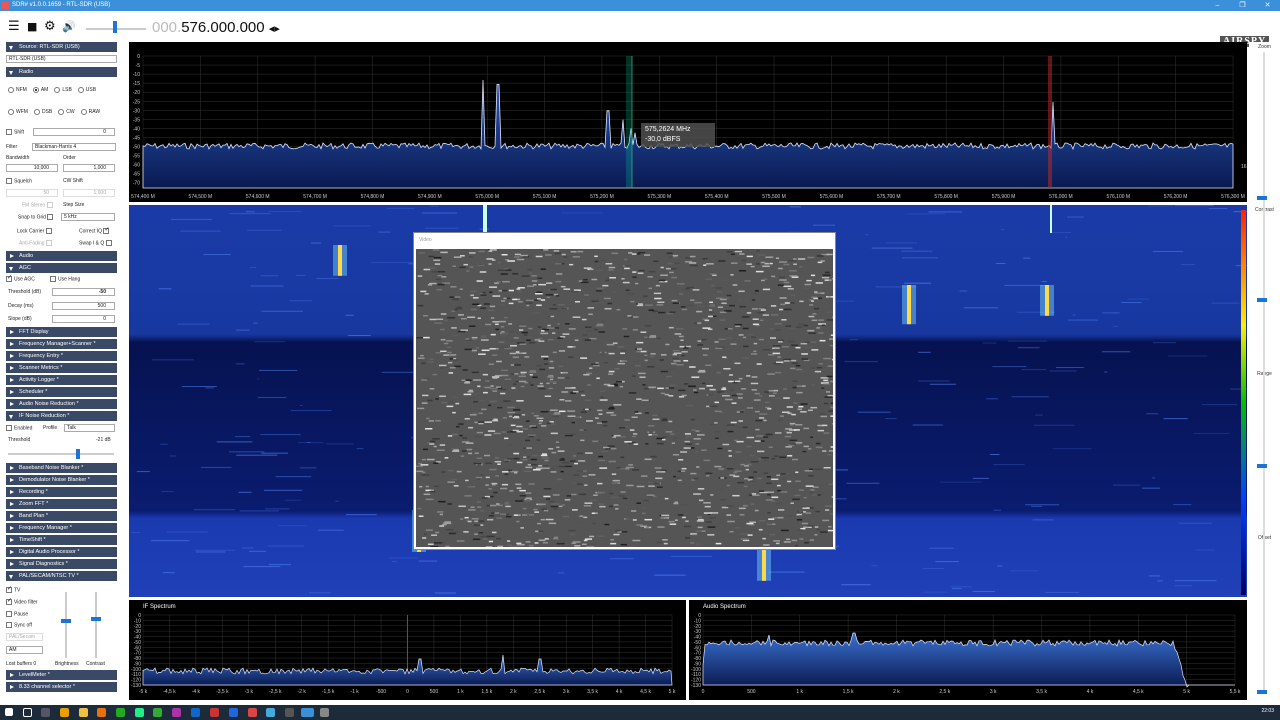 The width and height of the screenshot is (1280, 720). What do you see at coordinates (1262, 466) in the screenshot?
I see `range-slider` at bounding box center [1262, 466].